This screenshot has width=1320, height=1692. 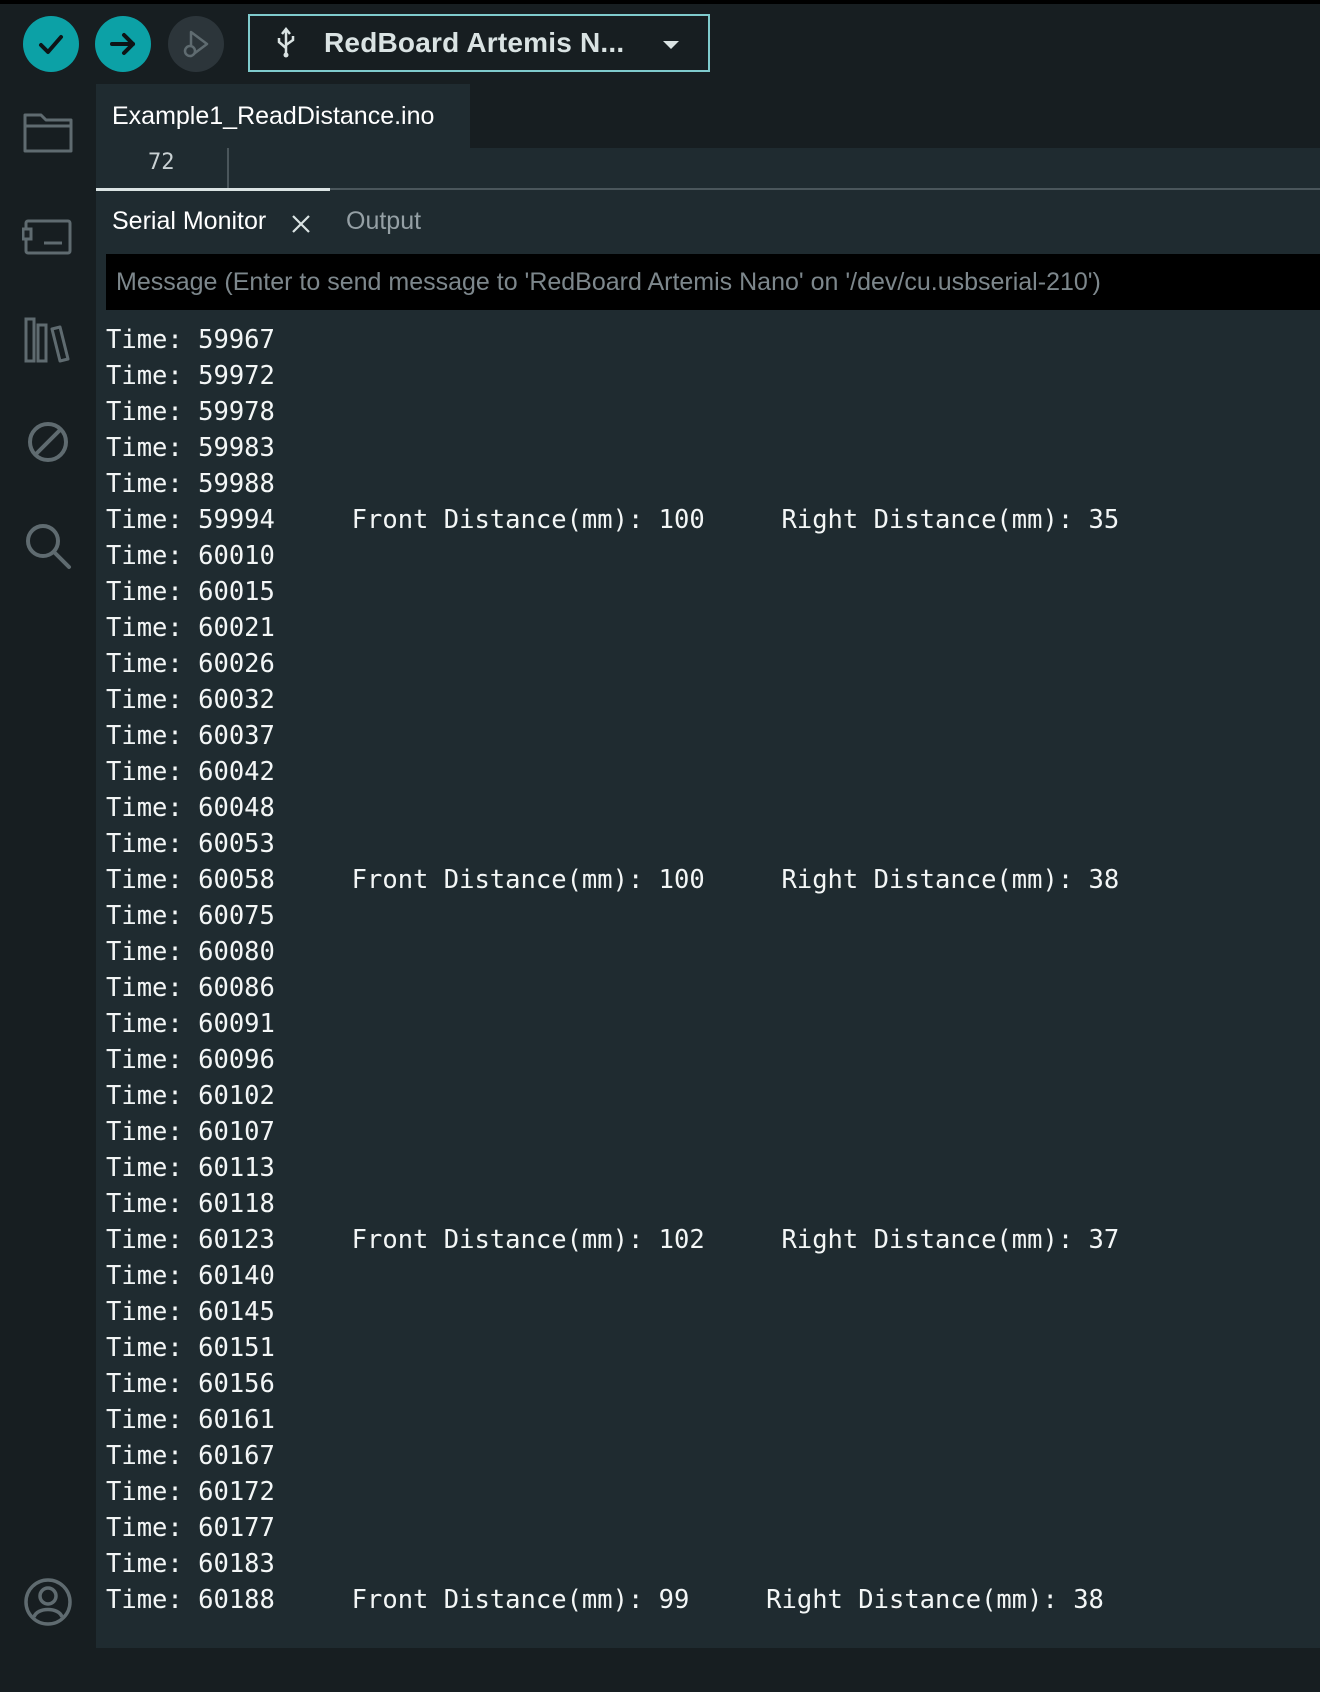 I want to click on gutter-separator, so click(x=228, y=168).